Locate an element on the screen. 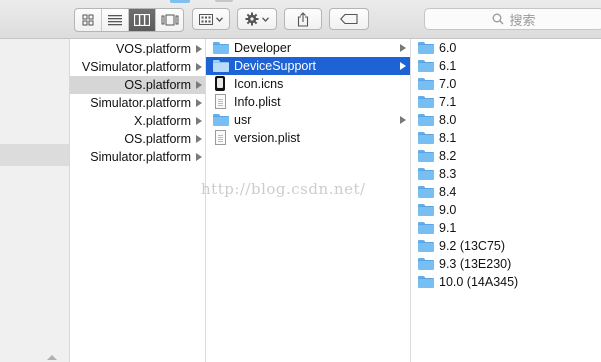 The width and height of the screenshot is (601, 362). share-icon is located at coordinates (303, 19).